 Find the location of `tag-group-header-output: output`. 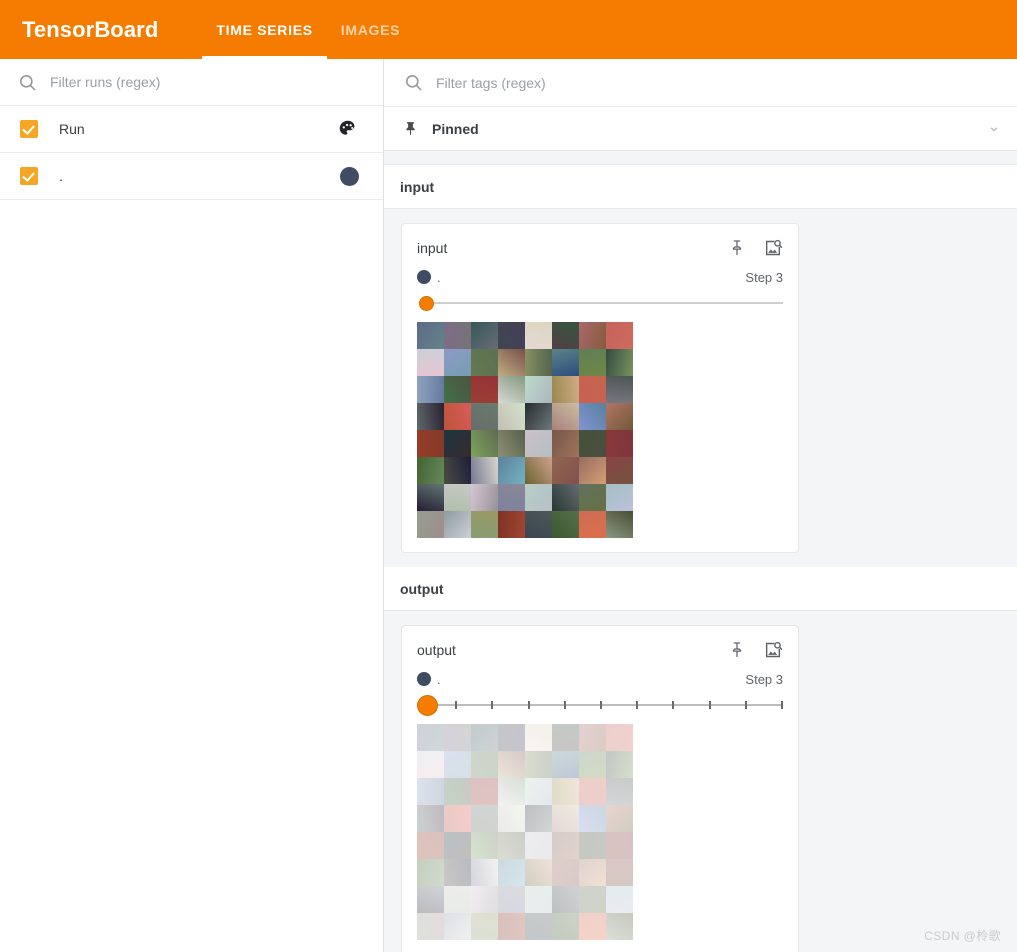

tag-group-header-output: output is located at coordinates (700, 589).